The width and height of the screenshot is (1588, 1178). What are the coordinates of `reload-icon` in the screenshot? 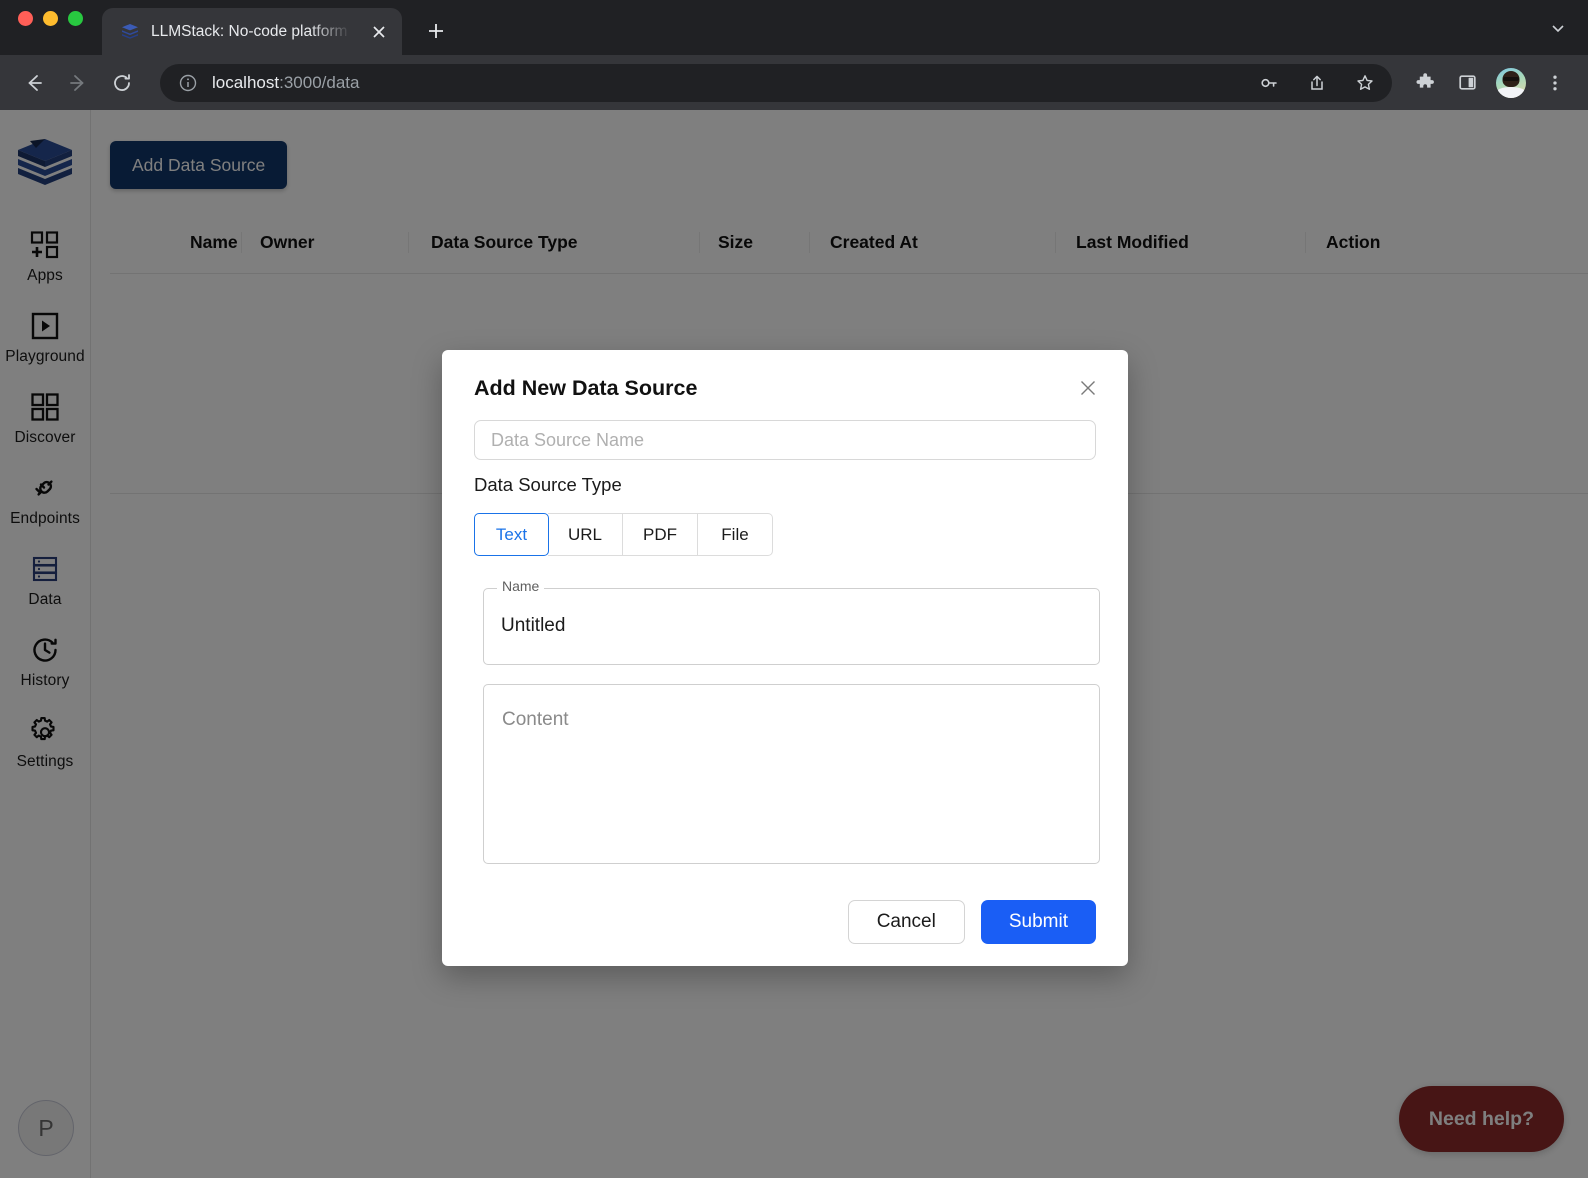 It's located at (122, 83).